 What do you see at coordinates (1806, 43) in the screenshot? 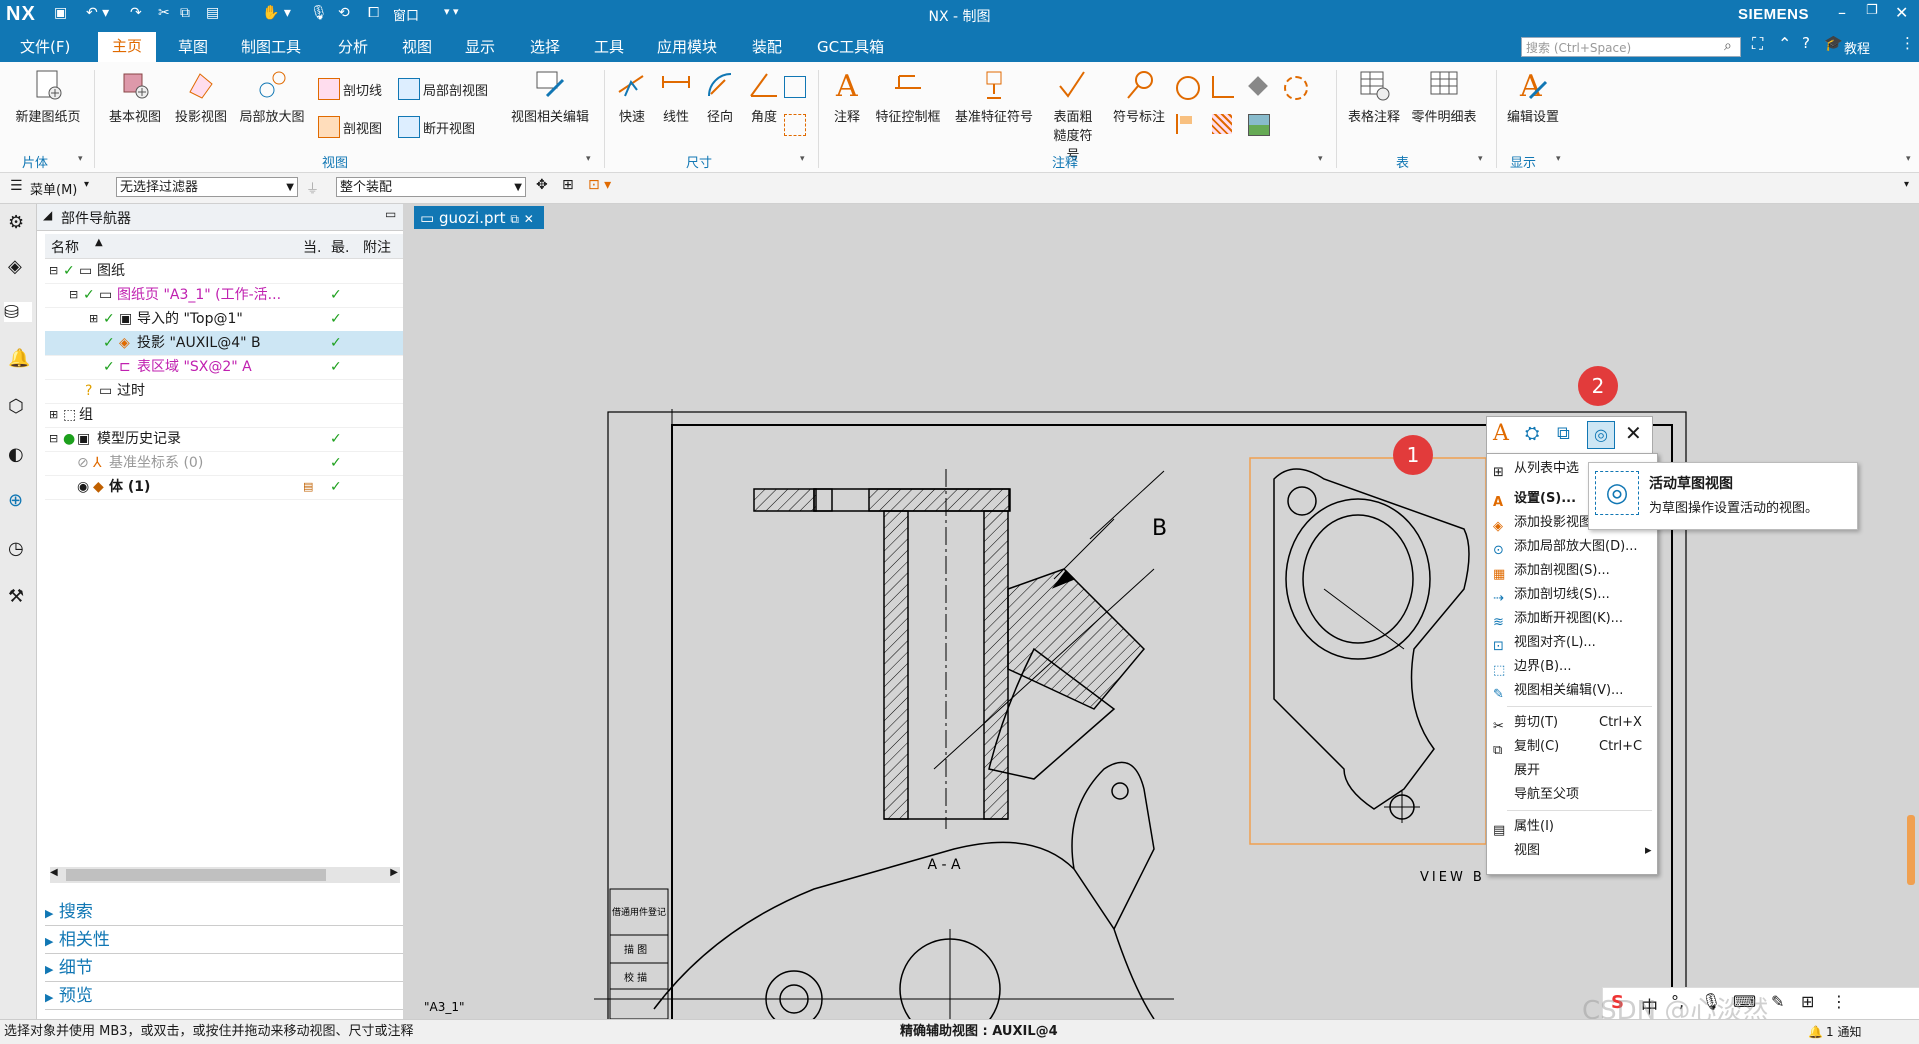
I see `help-icon: ?` at bounding box center [1806, 43].